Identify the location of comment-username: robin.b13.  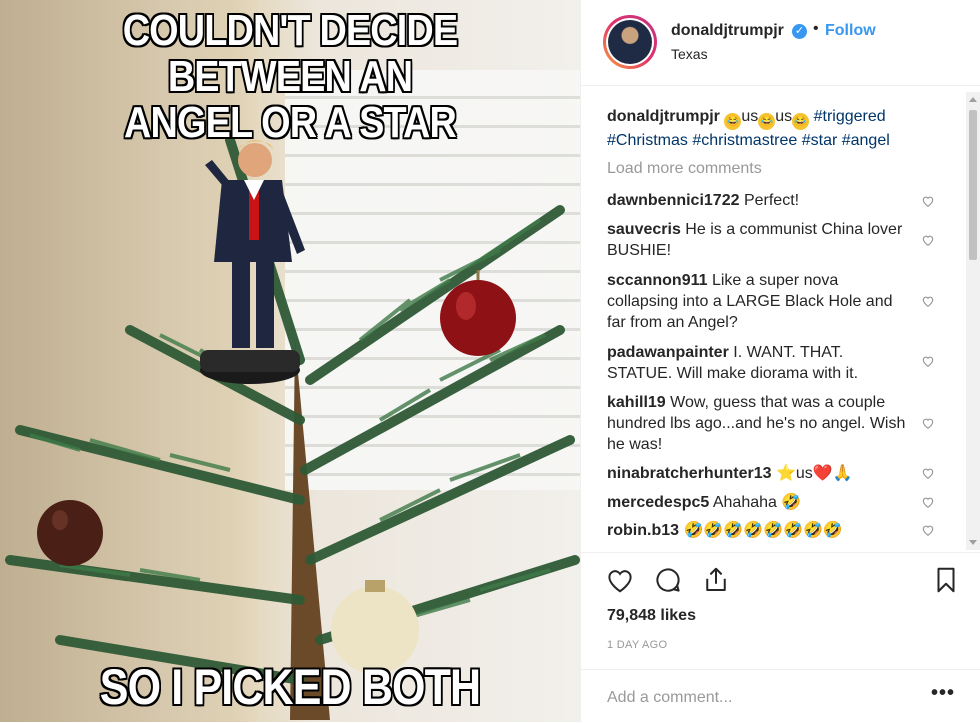
(643, 530).